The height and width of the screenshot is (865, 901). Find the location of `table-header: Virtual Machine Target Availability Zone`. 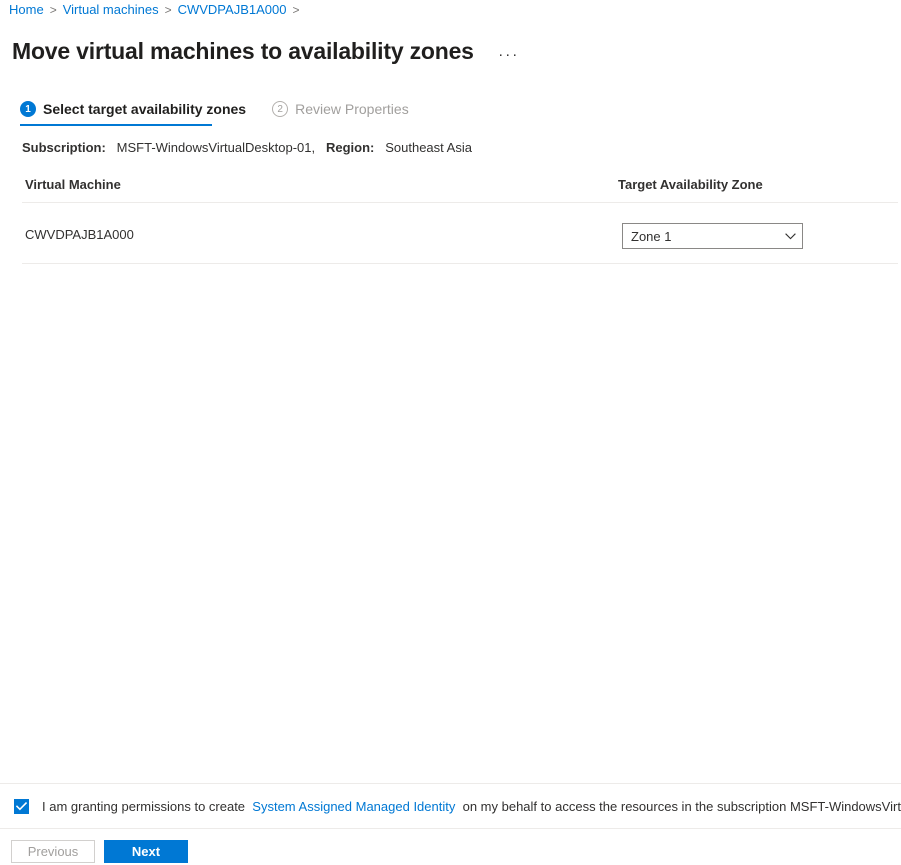

table-header: Virtual Machine Target Availability Zone is located at coordinates (460, 187).